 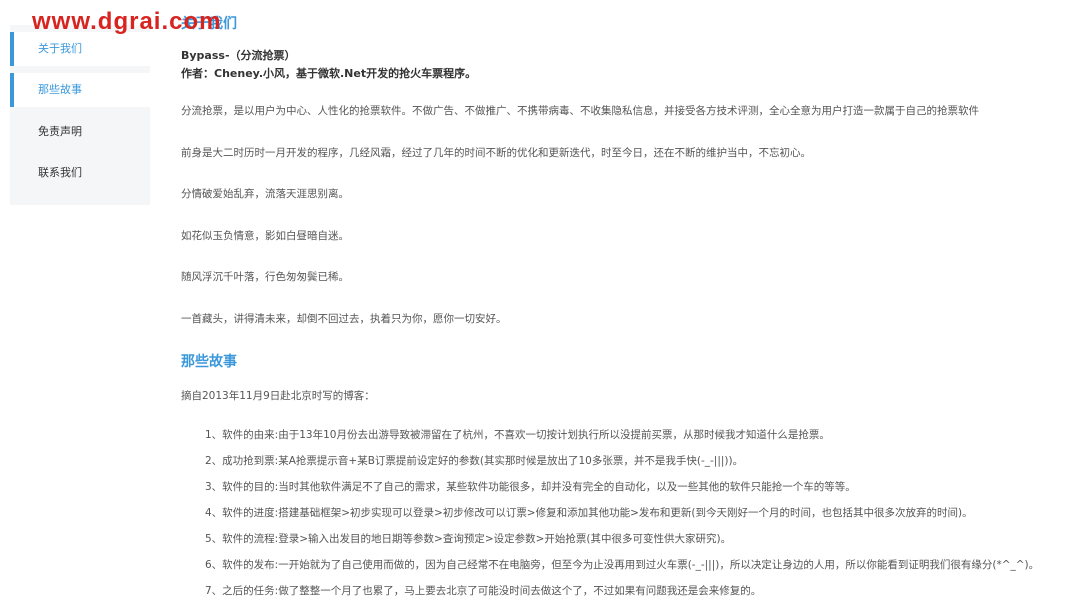 What do you see at coordinates (209, 362) in the screenshot?
I see `section-heading-stories: 那些故事` at bounding box center [209, 362].